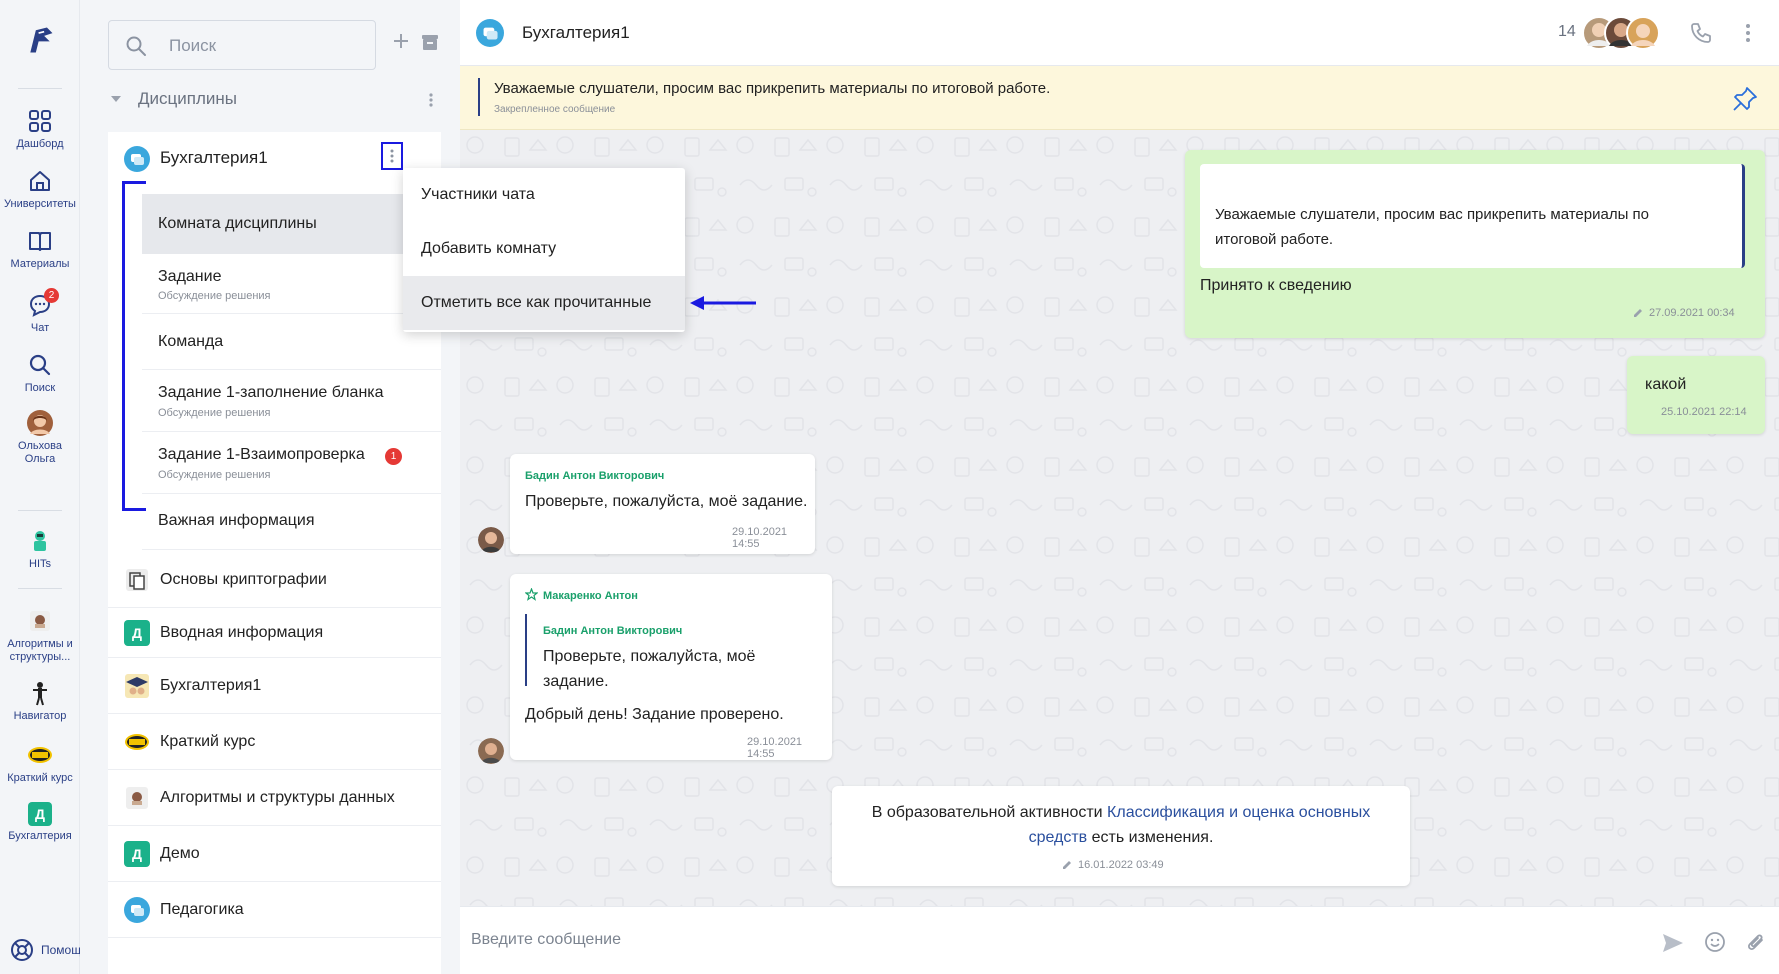 The width and height of the screenshot is (1779, 974). Describe the element at coordinates (576, 32) in the screenshot. I see `chat-title: Бухгалтерия1` at that location.